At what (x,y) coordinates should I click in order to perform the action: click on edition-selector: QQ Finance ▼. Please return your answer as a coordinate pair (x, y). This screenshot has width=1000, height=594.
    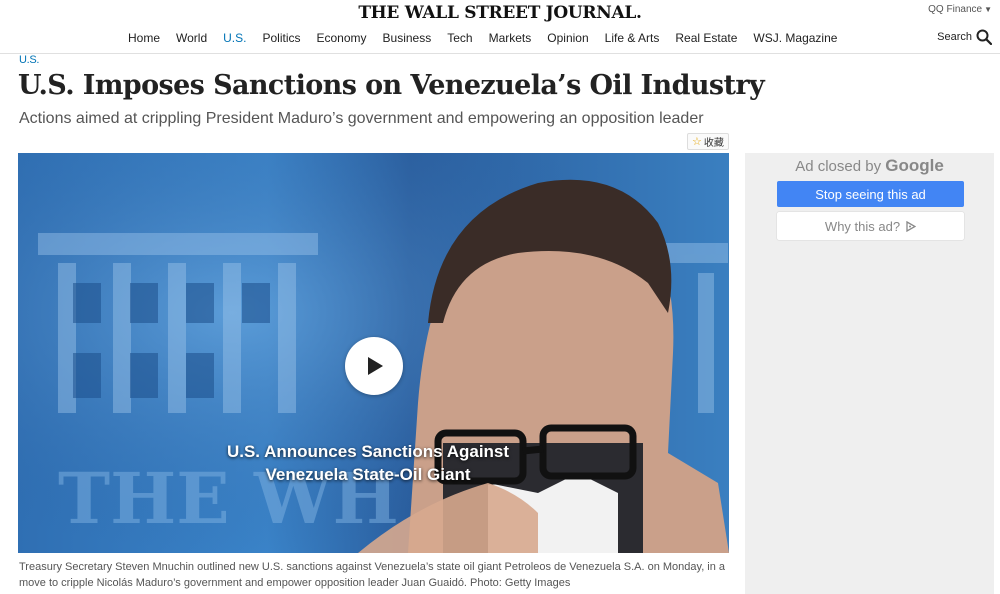
    Looking at the image, I should click on (960, 9).